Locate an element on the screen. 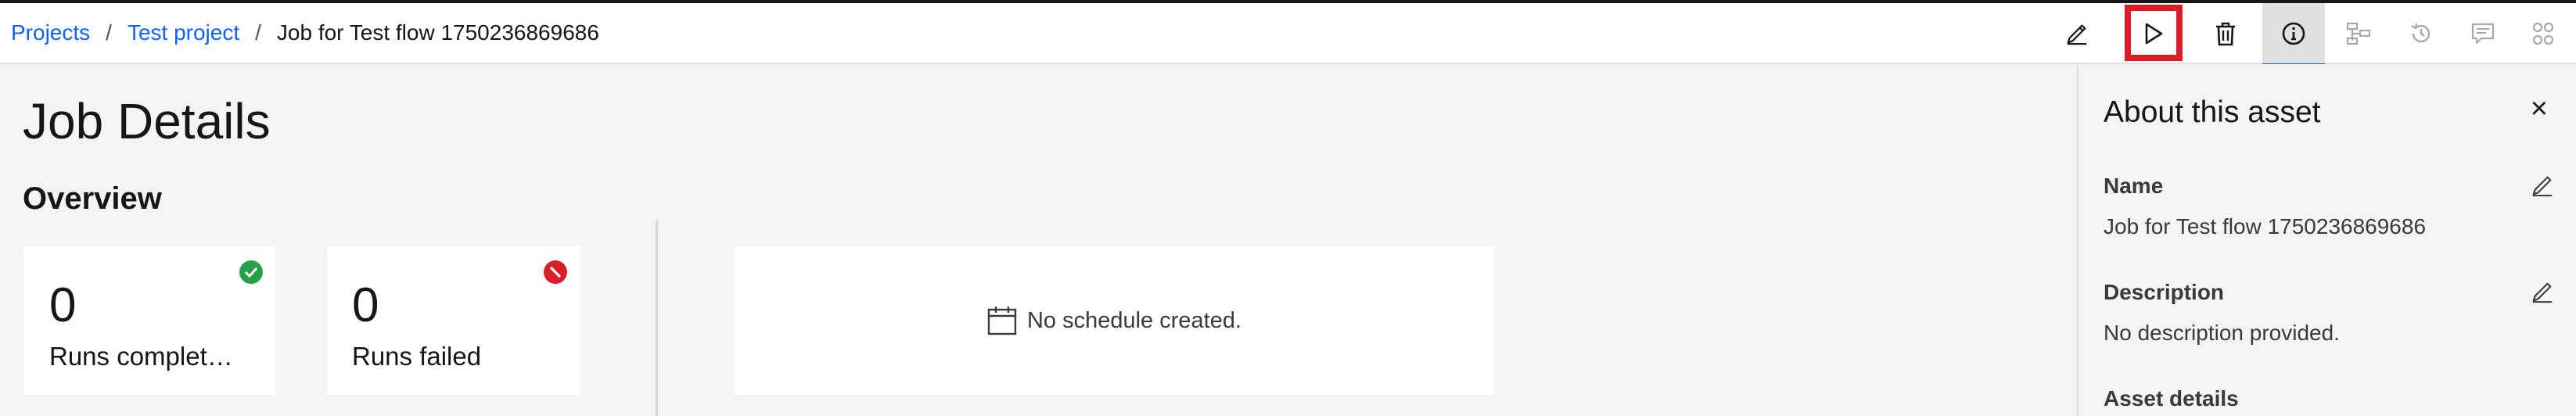  run-button is located at coordinates (2153, 33).